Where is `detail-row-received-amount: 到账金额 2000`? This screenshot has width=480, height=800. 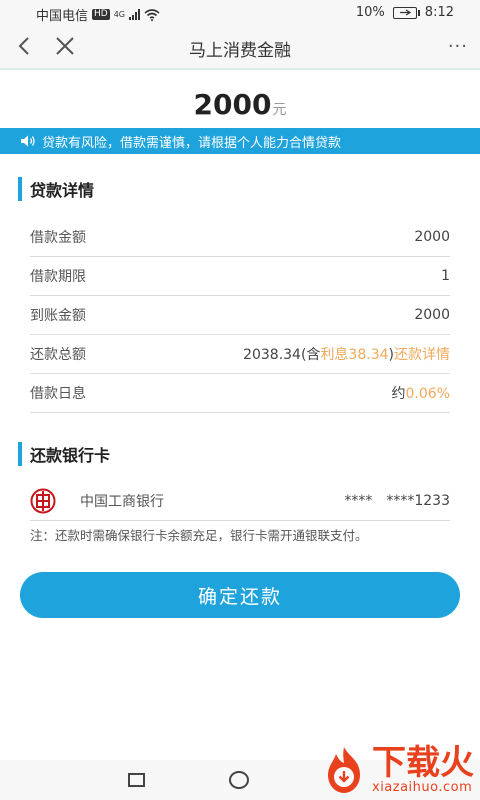
detail-row-received-amount: 到账金额 2000 is located at coordinates (240, 315).